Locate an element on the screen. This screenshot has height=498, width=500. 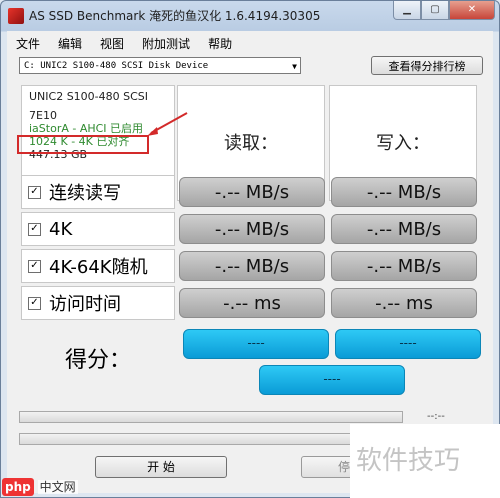
row-label-text: 4K is located at coordinates (61, 229).